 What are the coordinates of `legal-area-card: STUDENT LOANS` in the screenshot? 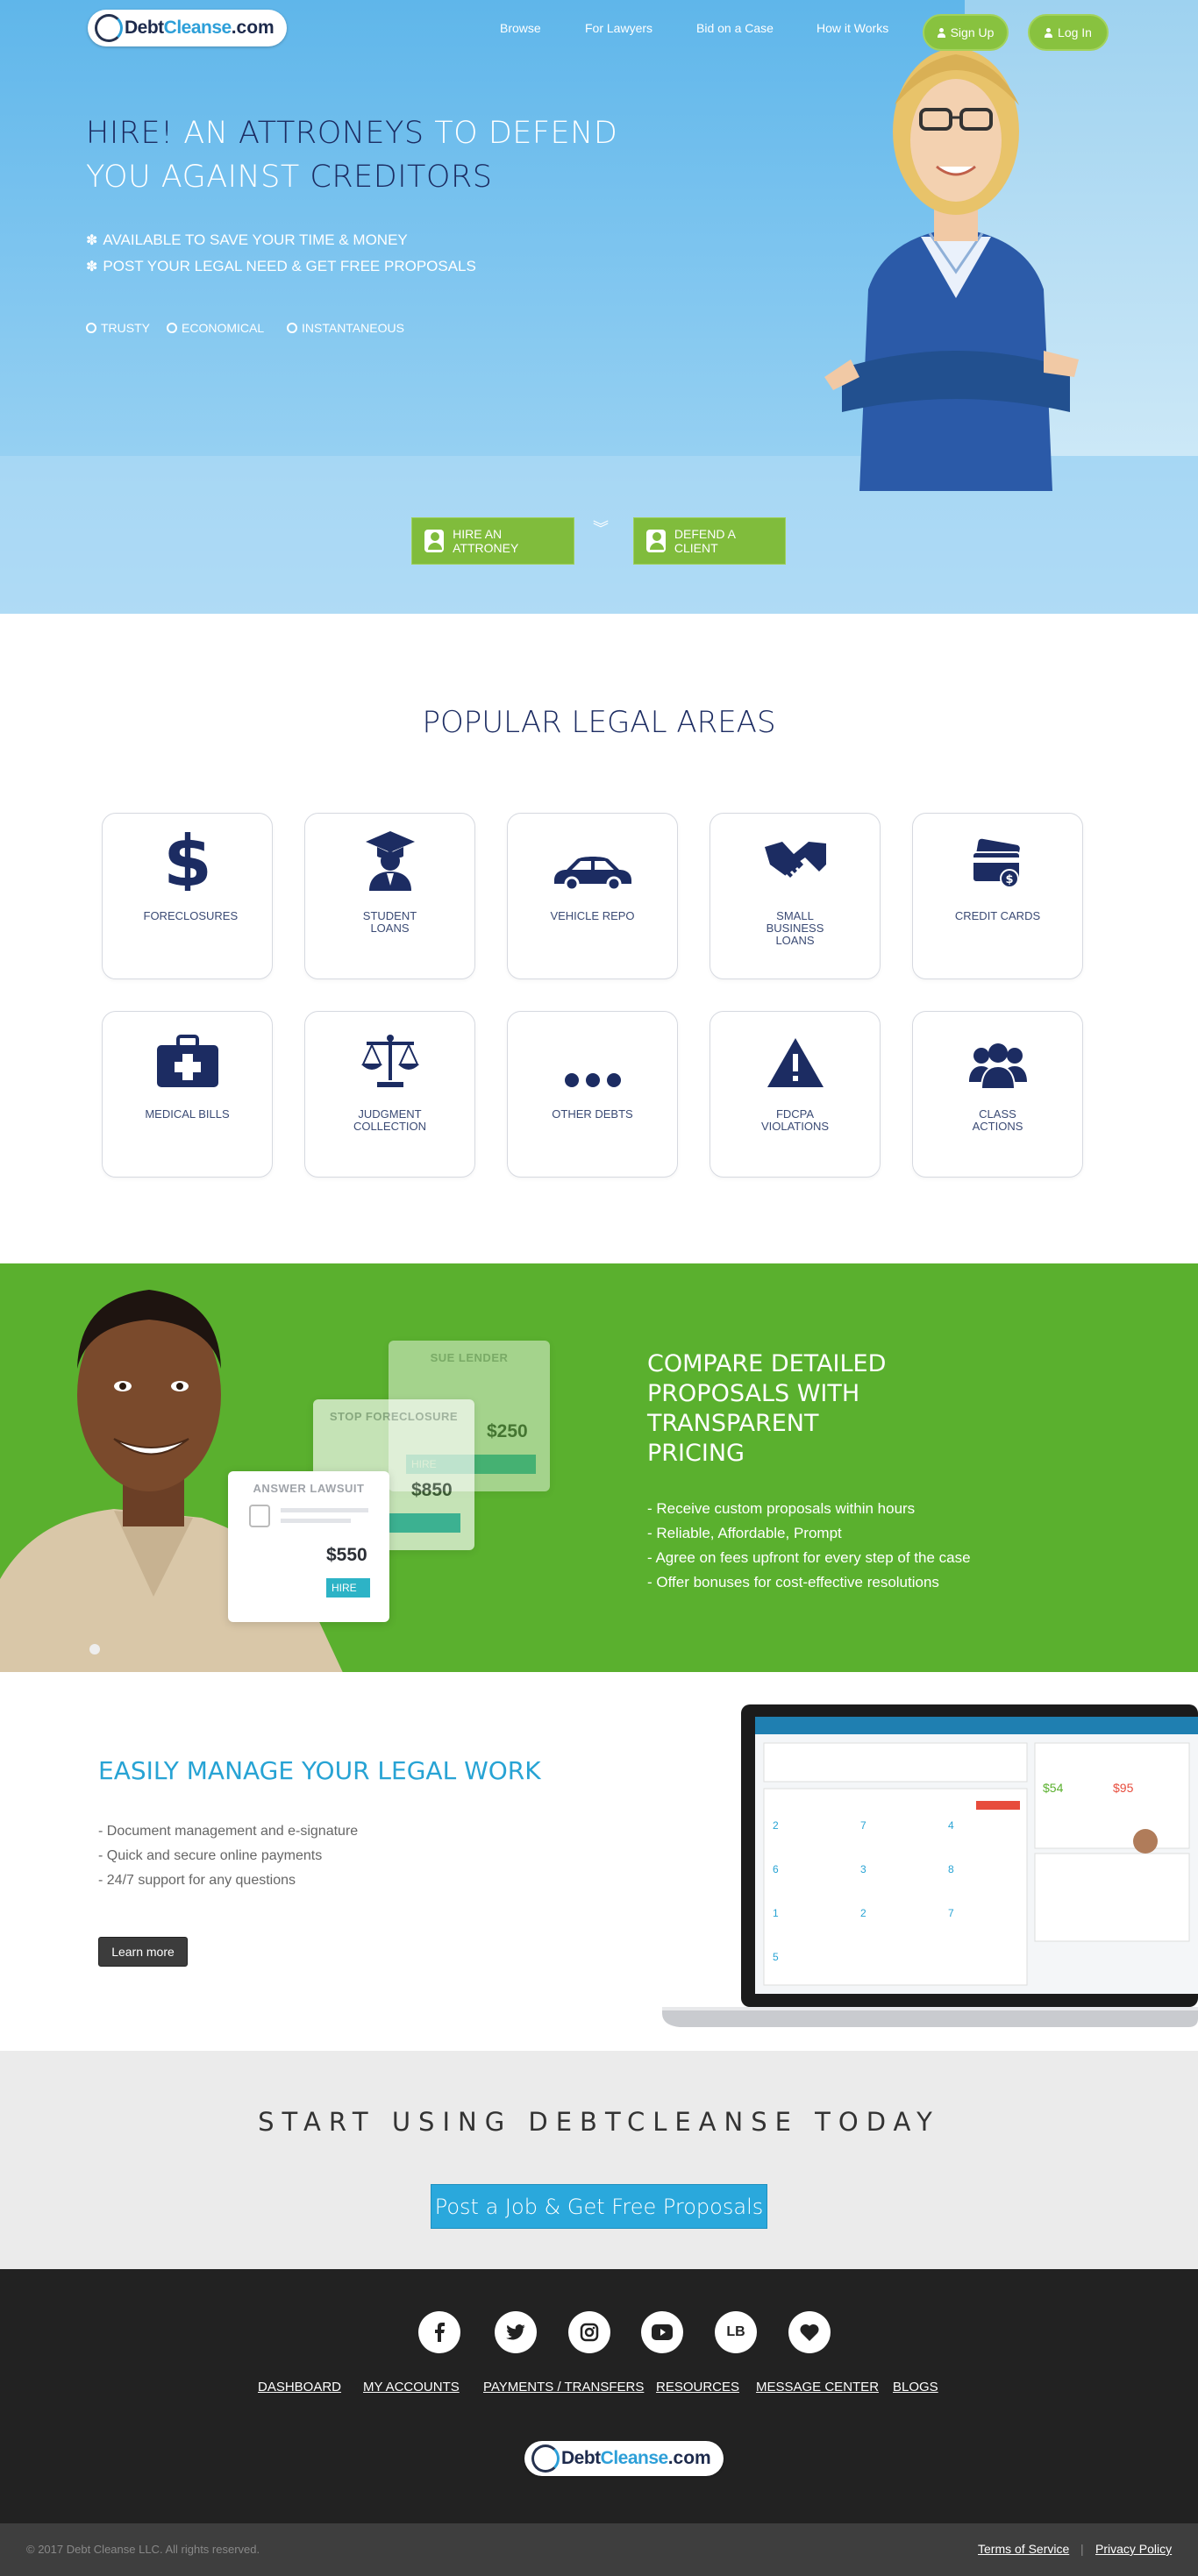 It's located at (390, 896).